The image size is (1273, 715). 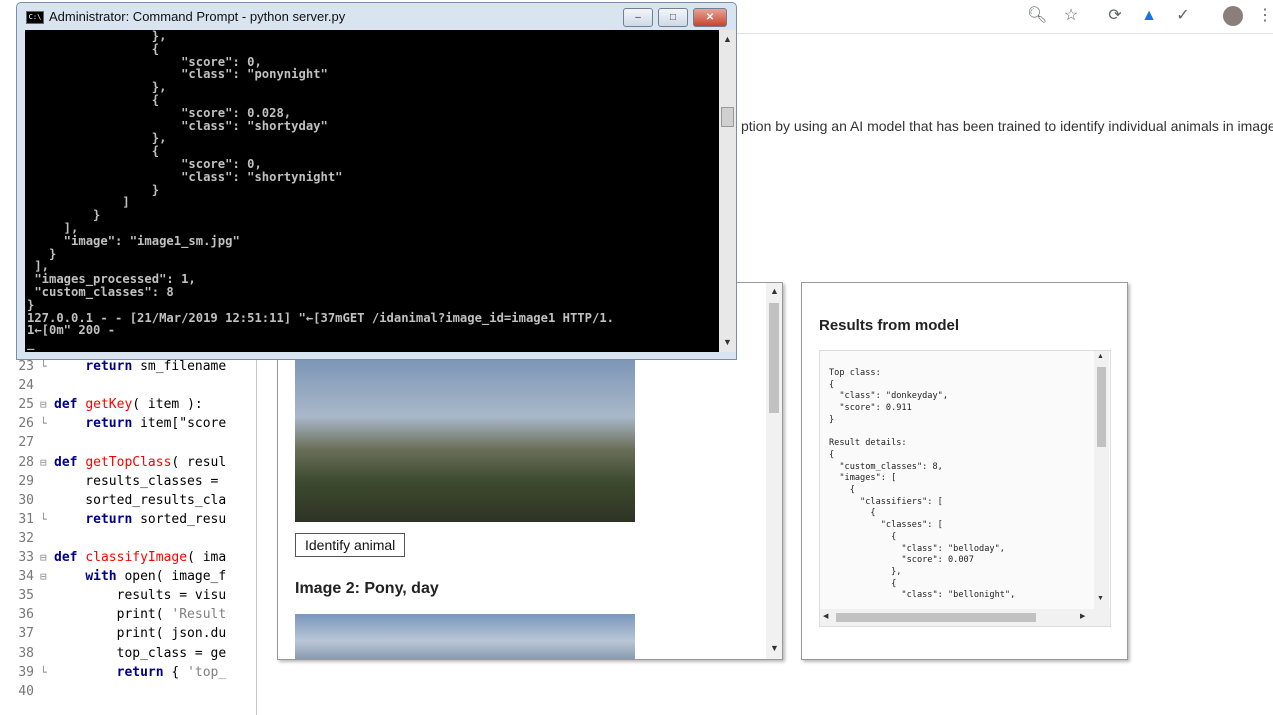 What do you see at coordinates (171, 672) in the screenshot?
I see `code-text: return { 'top_` at bounding box center [171, 672].